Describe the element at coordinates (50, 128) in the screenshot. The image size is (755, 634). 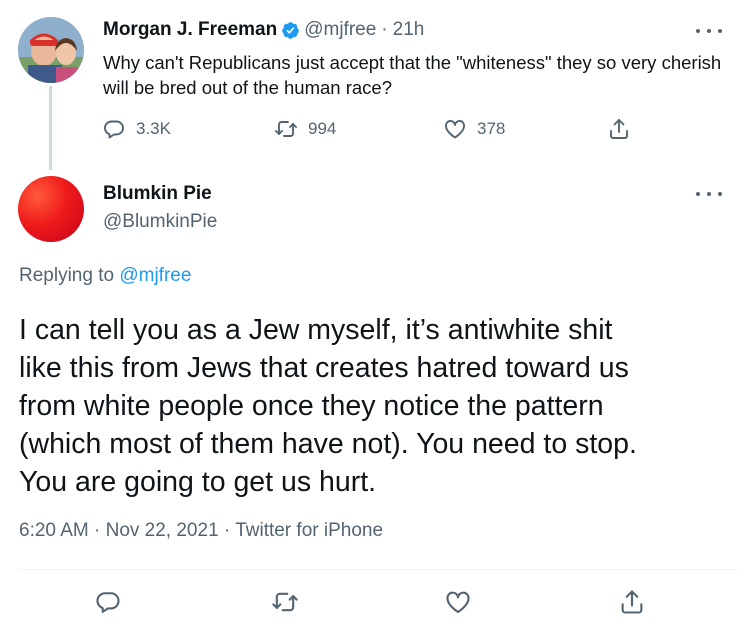
I see `thread-connector-line` at that location.